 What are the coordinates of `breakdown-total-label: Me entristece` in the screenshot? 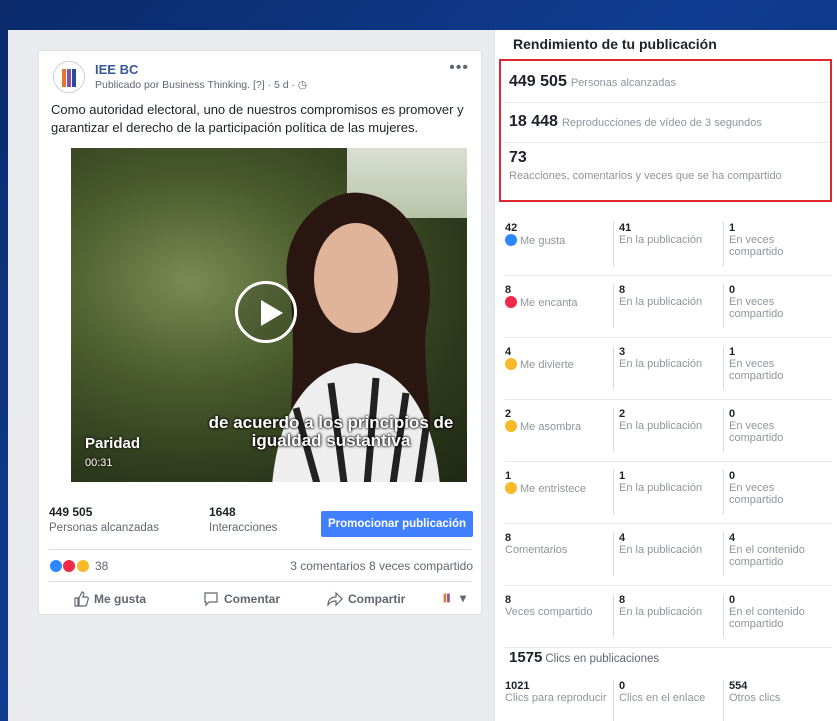 It's located at (553, 489).